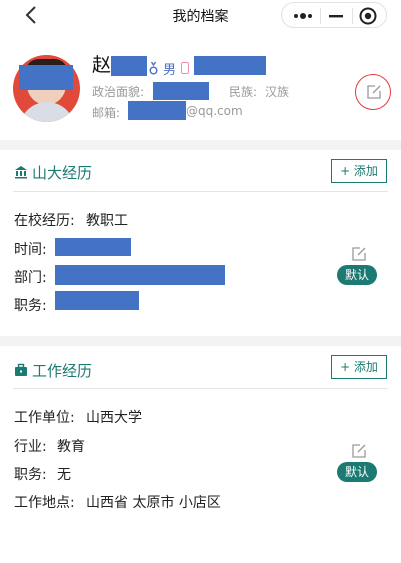 The width and height of the screenshot is (401, 563). Describe the element at coordinates (21, 369) in the screenshot. I see `briefcase-icon` at that location.